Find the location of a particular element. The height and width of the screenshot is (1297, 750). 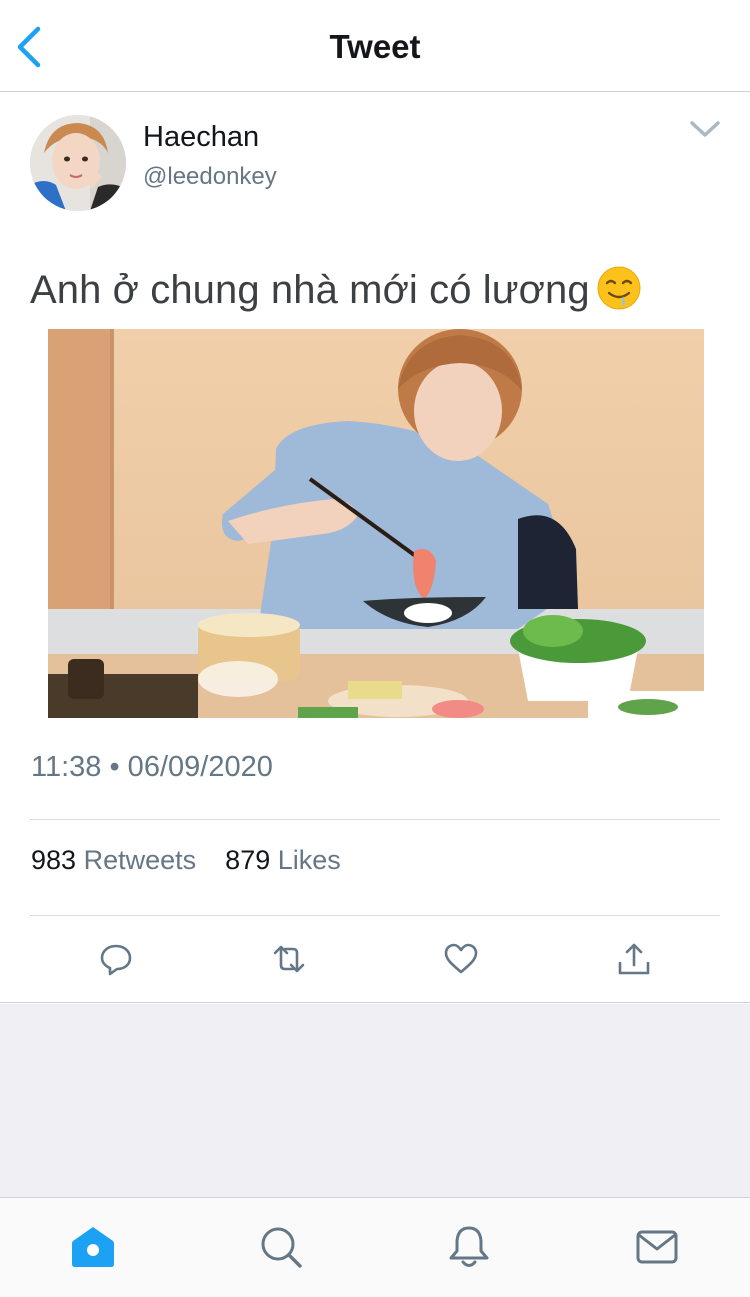

tab-search is located at coordinates (281, 1247).